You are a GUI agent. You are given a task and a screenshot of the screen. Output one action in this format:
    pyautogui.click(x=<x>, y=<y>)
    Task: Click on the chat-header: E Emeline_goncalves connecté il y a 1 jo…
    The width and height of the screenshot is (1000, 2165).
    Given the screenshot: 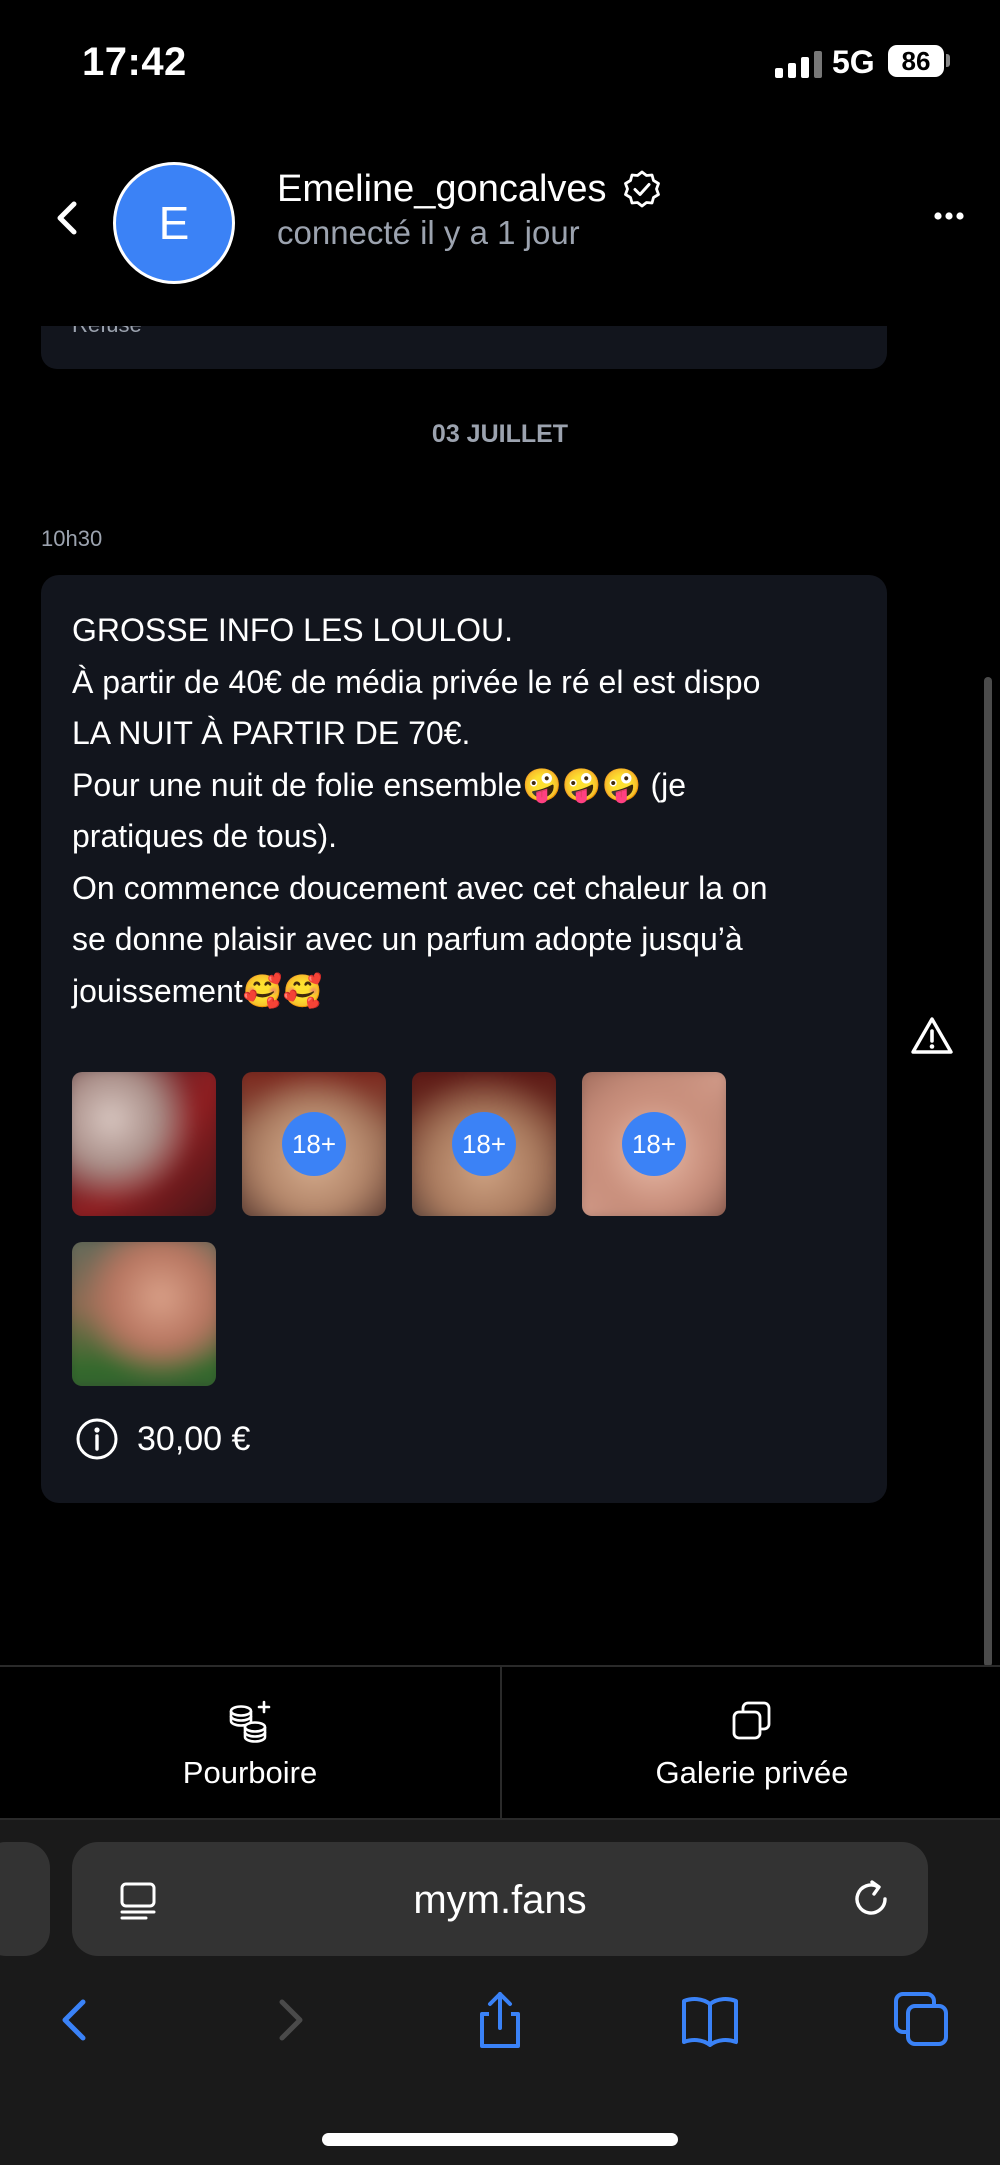 What is the action you would take?
    pyautogui.click(x=500, y=225)
    